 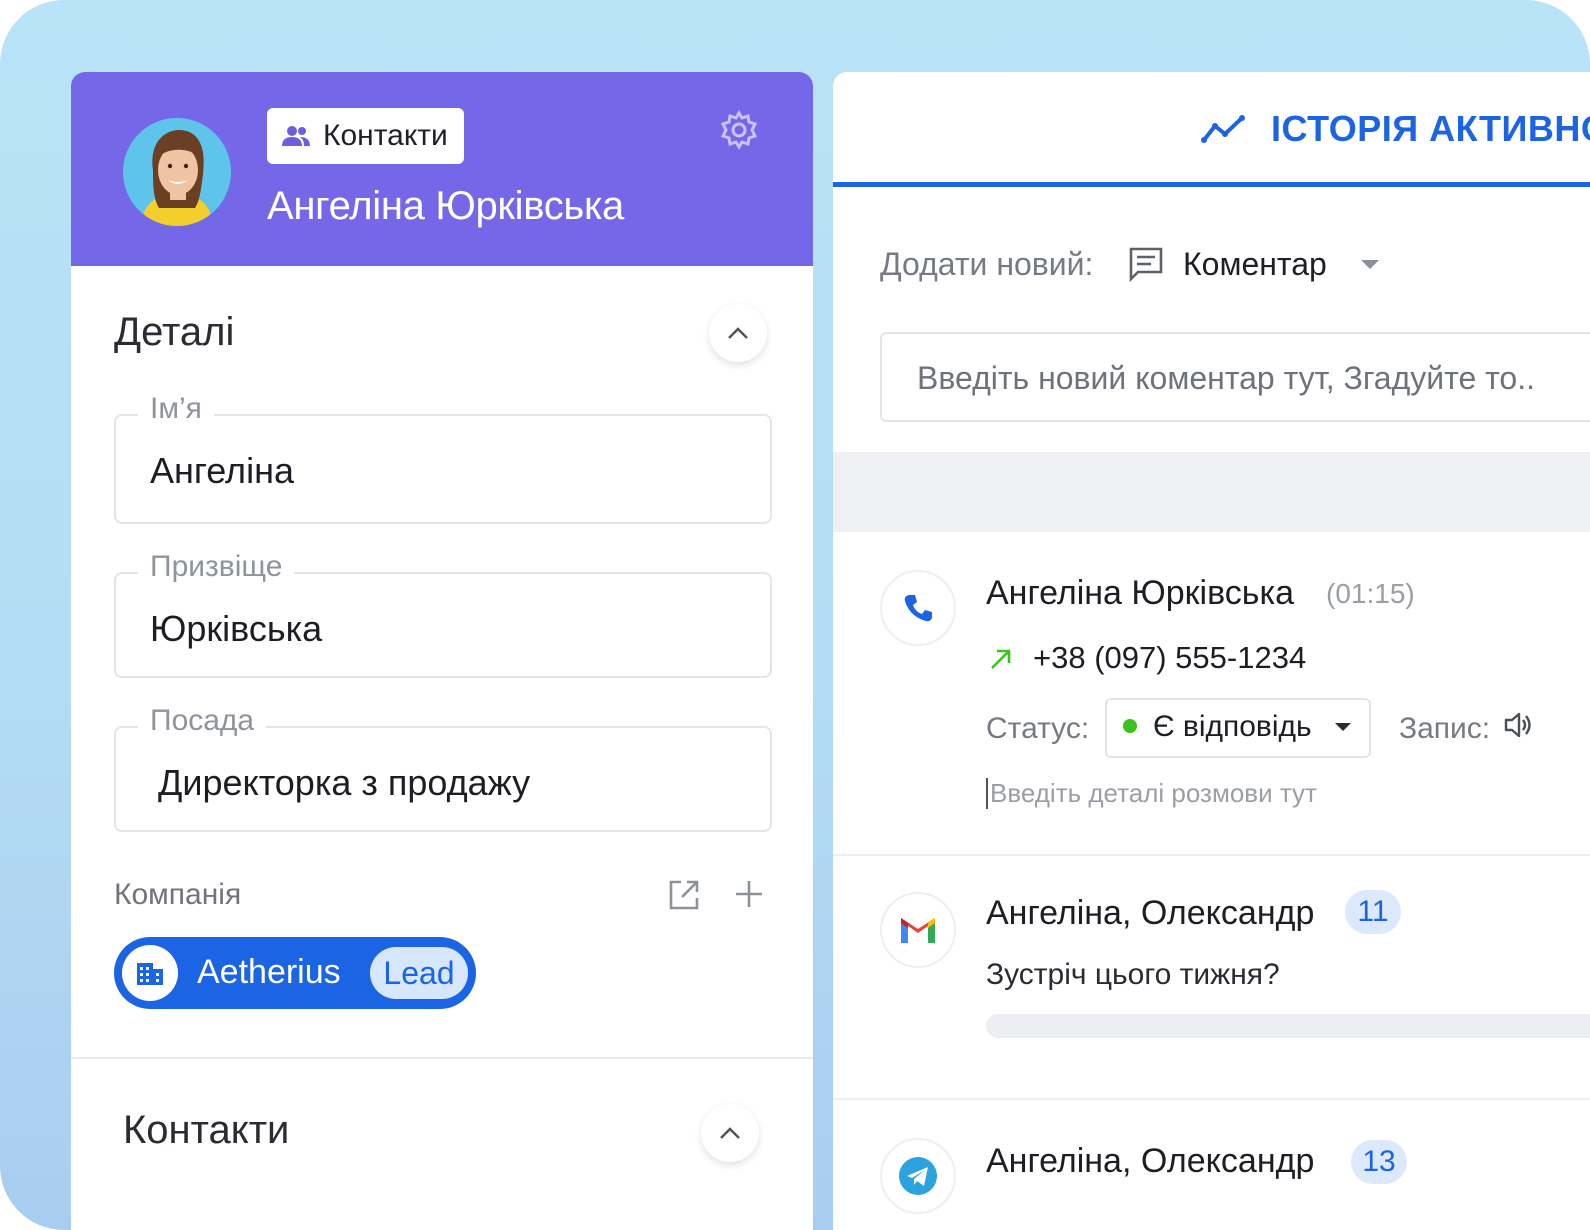 I want to click on contacts-collapse-button, so click(x=730, y=1133).